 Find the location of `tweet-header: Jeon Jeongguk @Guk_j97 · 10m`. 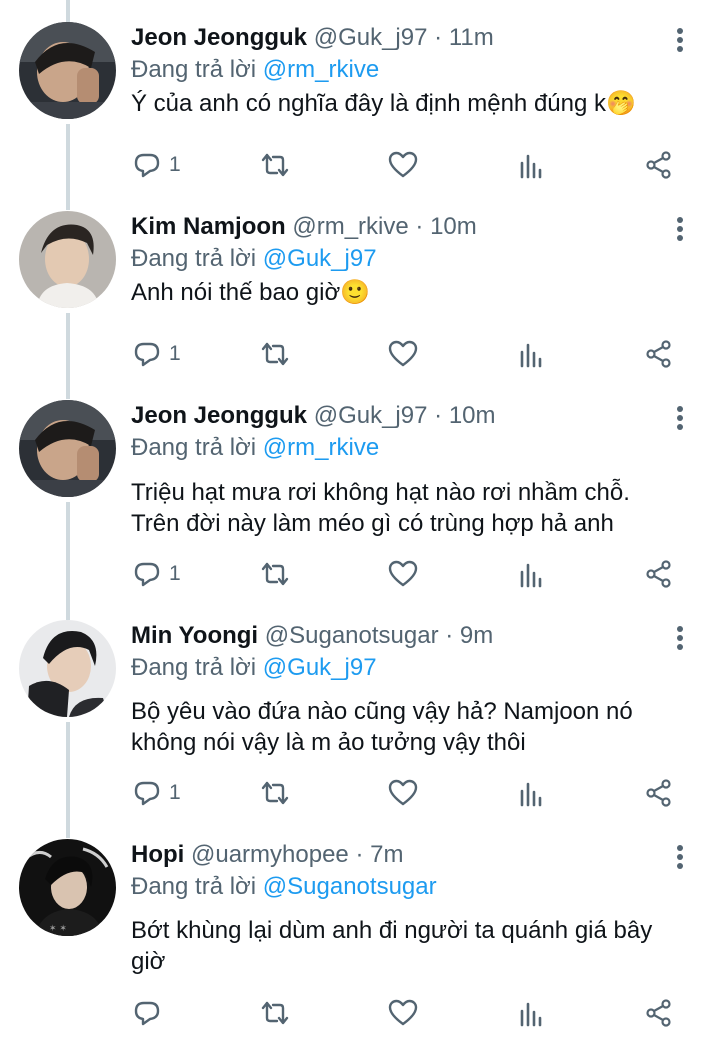

tweet-header: Jeon Jeongguk @Guk_j97 · 10m is located at coordinates (313, 416).